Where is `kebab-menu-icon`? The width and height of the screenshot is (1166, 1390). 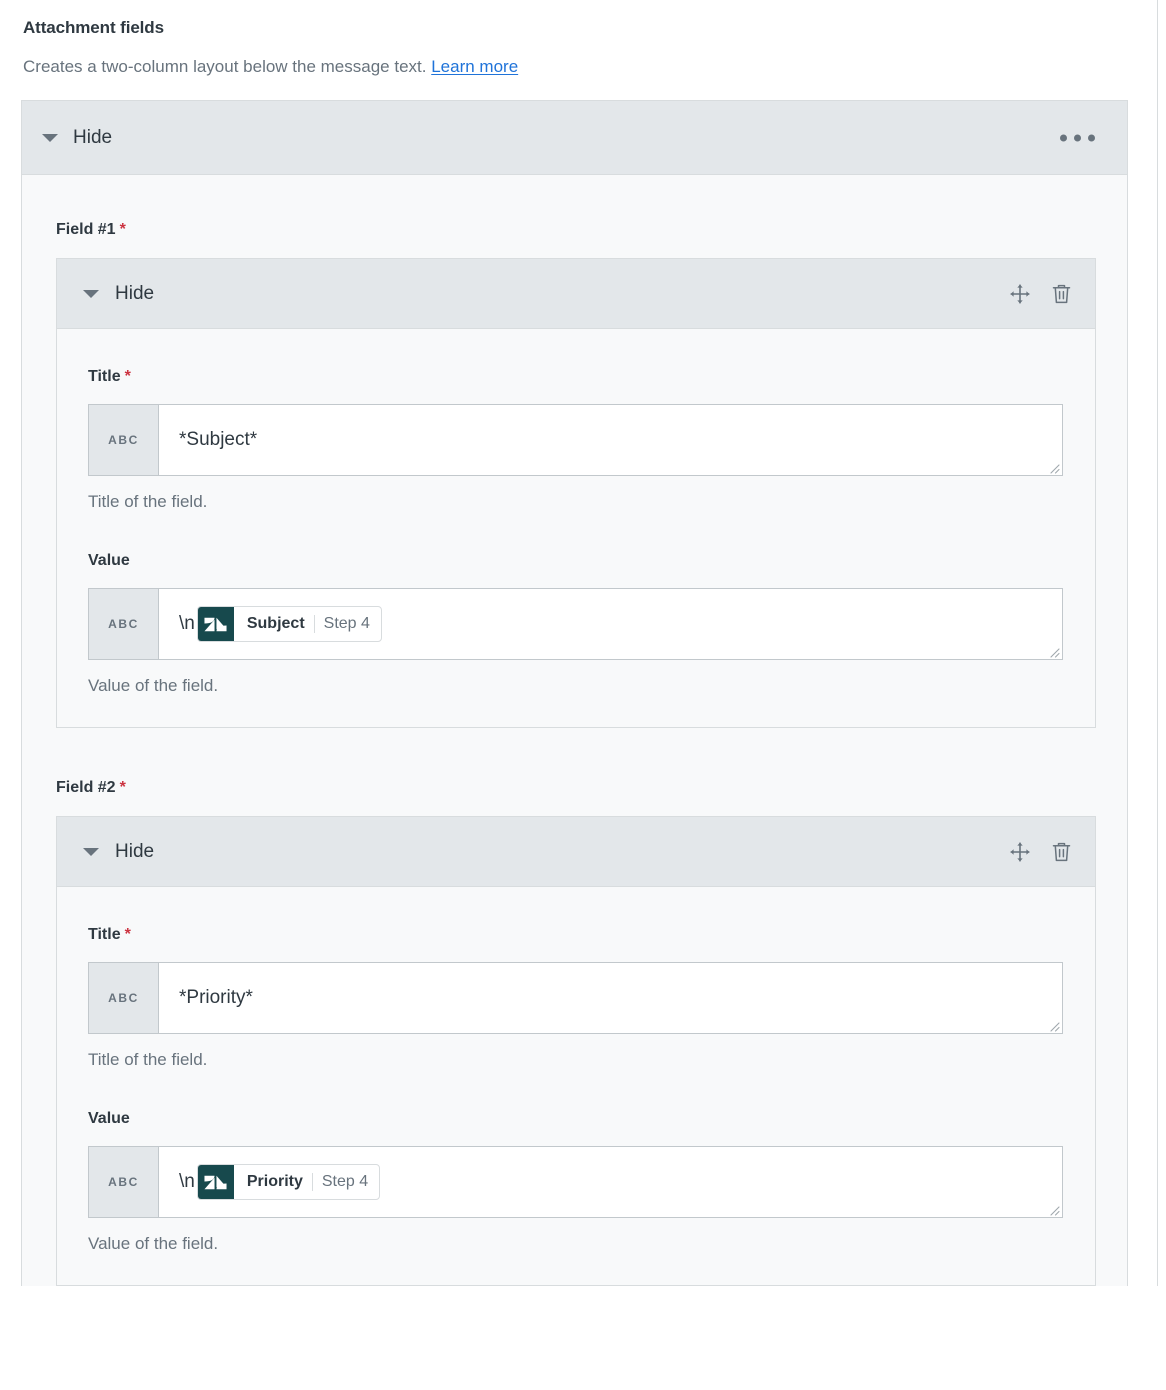
kebab-menu-icon is located at coordinates (1077, 137).